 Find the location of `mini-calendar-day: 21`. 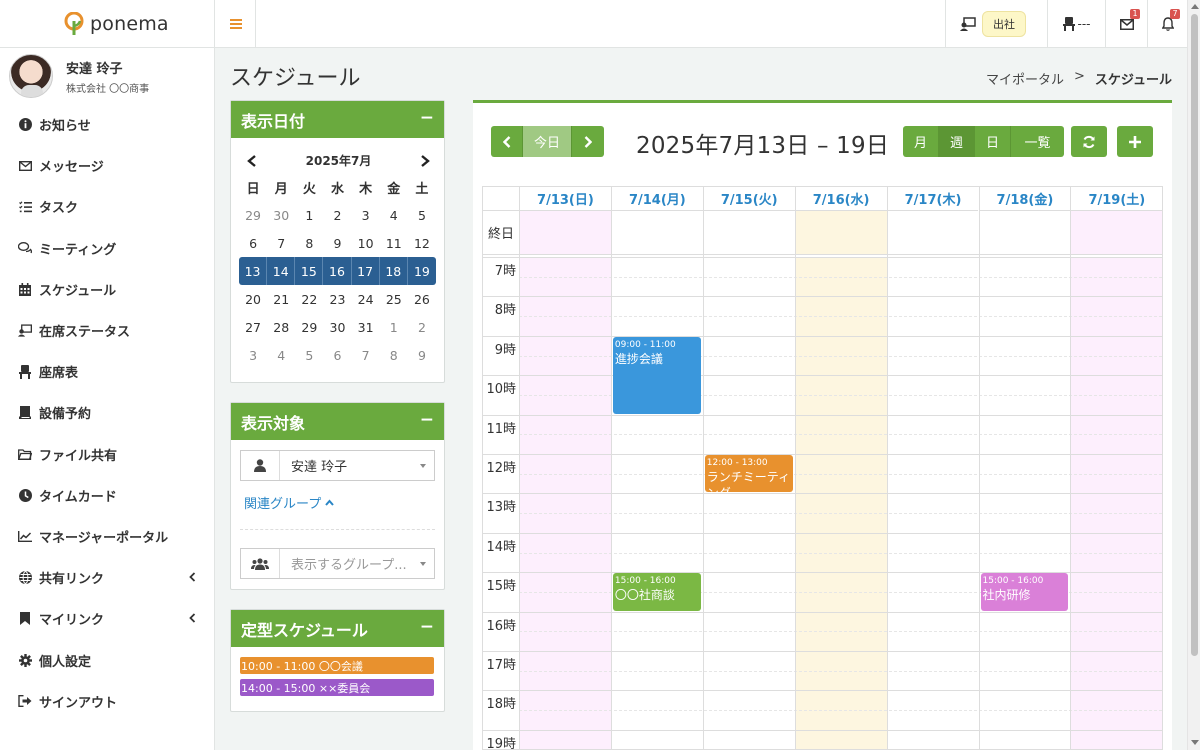

mini-calendar-day: 21 is located at coordinates (281, 299).